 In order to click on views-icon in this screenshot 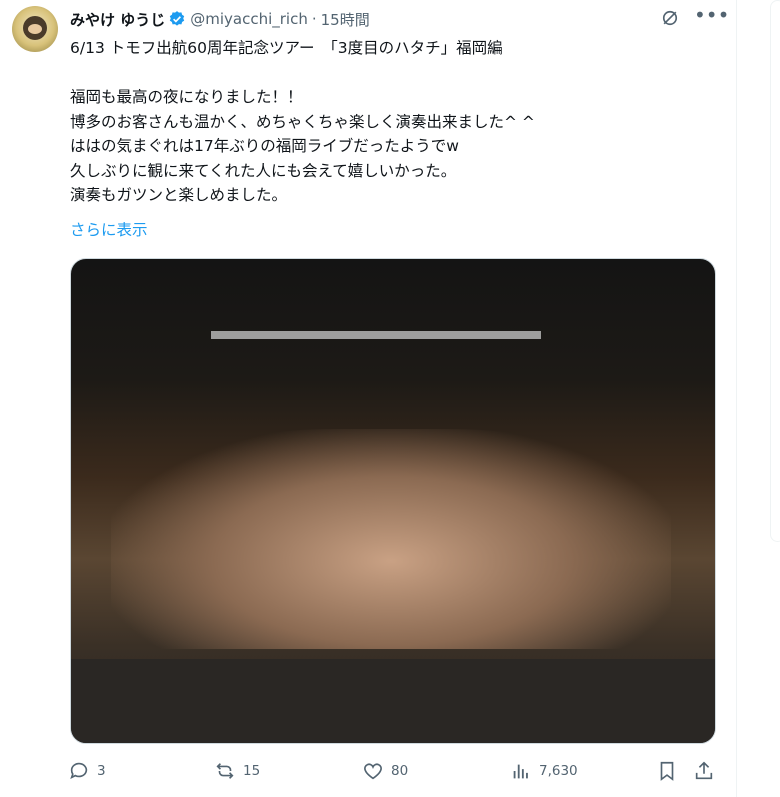, I will do `click(520, 771)`.